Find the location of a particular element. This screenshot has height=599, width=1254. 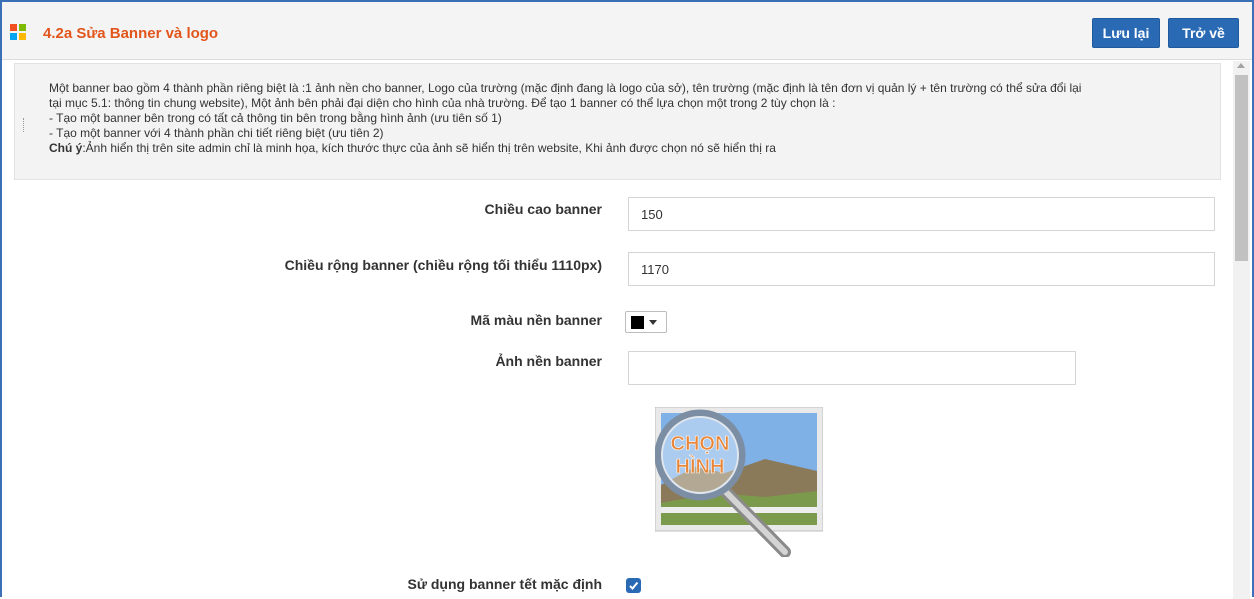

checkmark-icon is located at coordinates (634, 585).